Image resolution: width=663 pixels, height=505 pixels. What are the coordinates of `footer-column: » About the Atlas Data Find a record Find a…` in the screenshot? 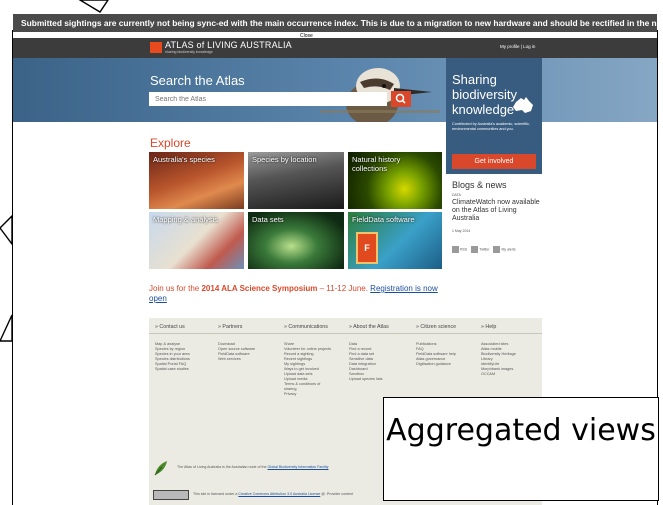 It's located at (381, 352).